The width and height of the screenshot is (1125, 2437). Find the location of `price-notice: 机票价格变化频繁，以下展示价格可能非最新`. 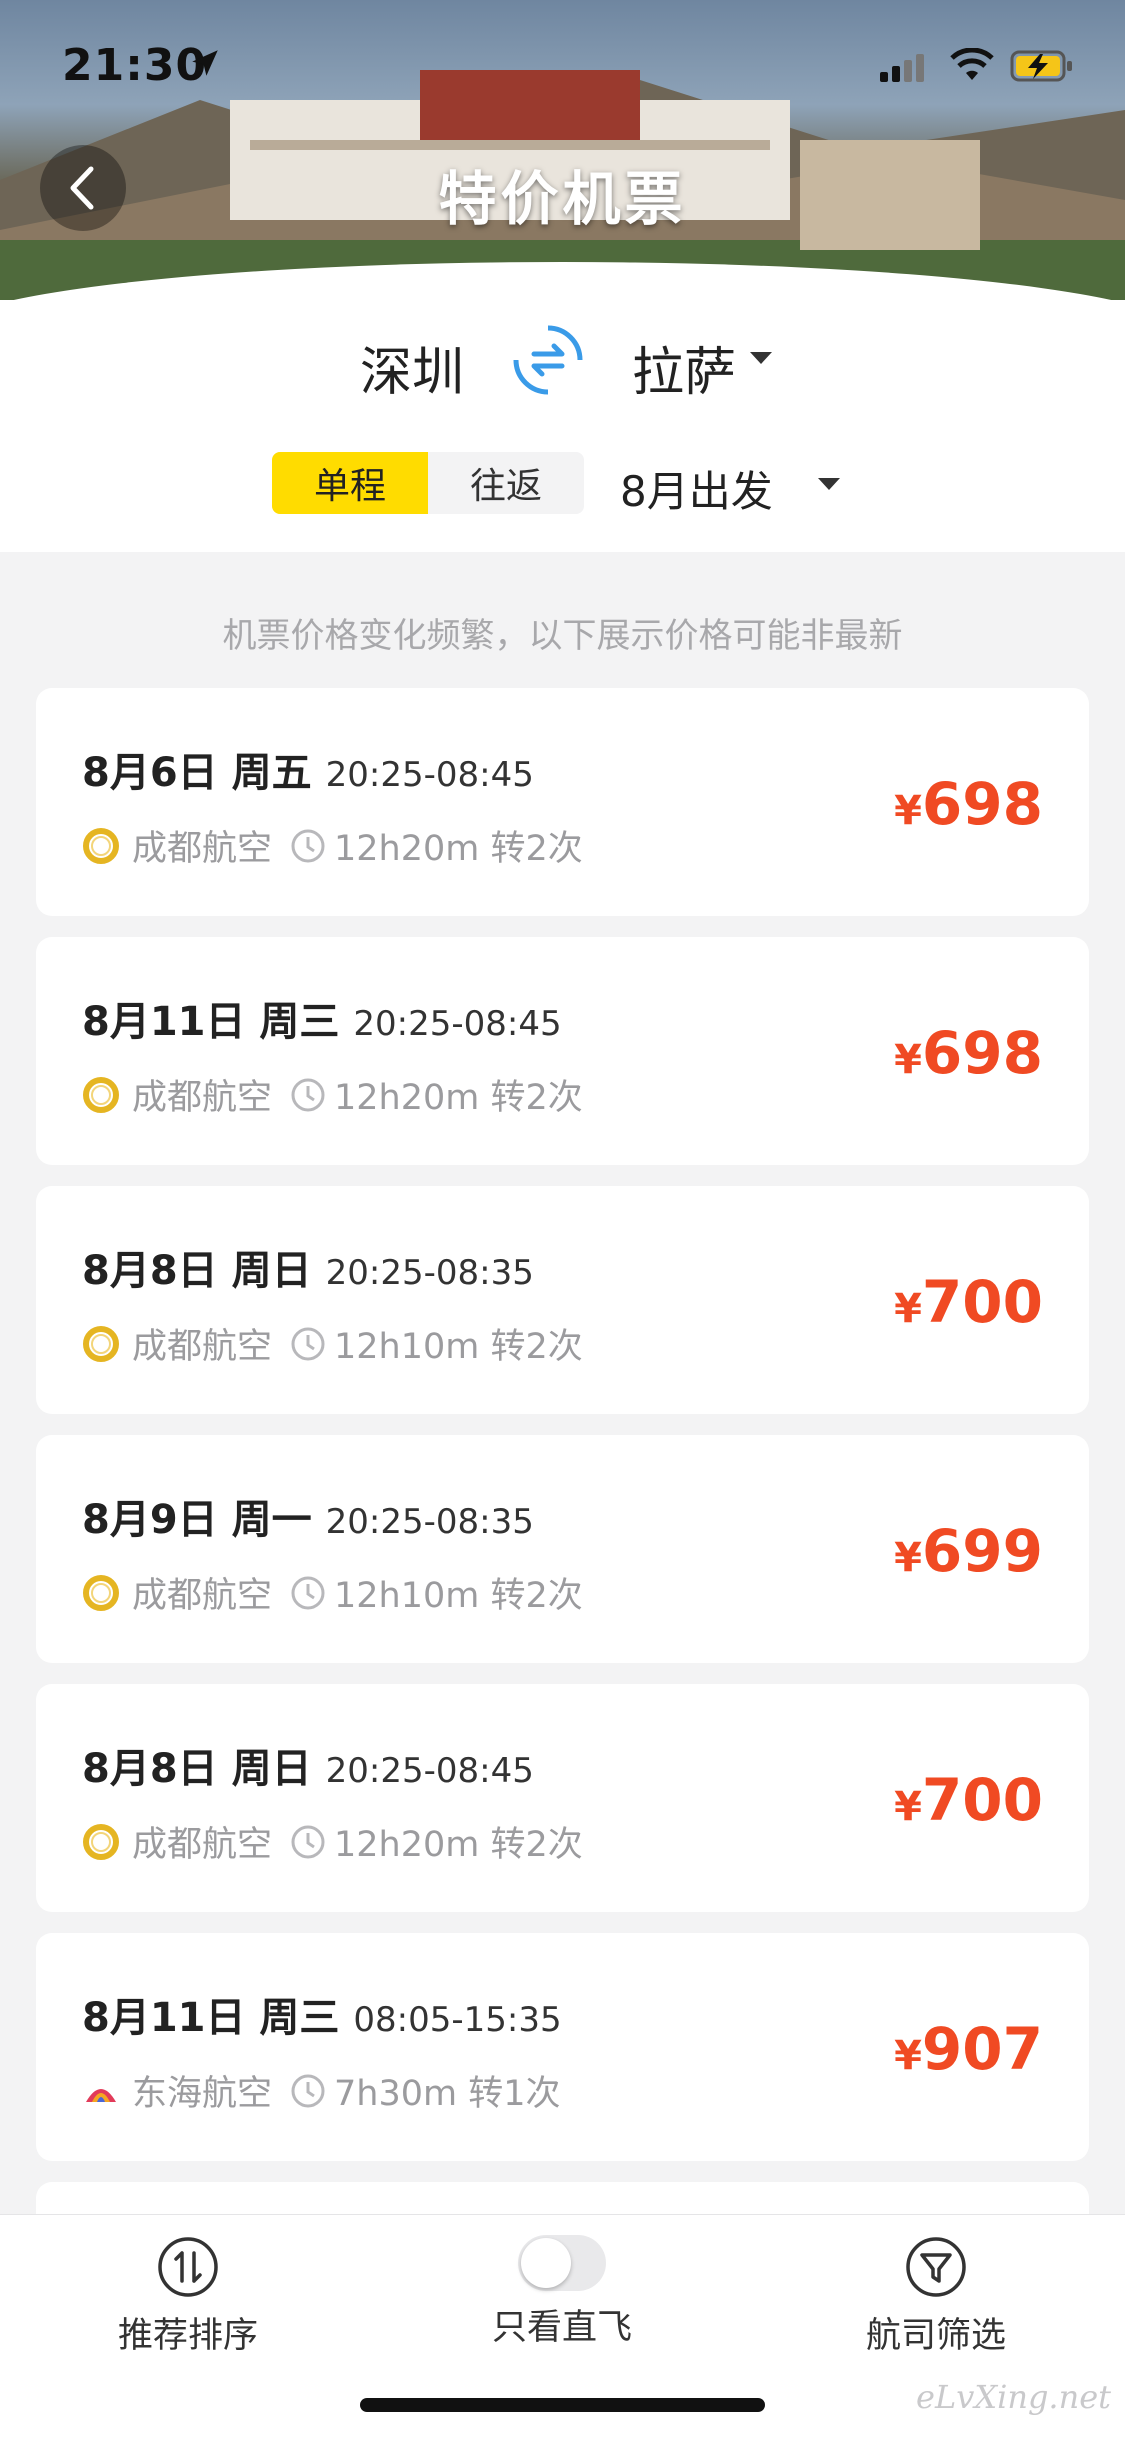

price-notice: 机票价格变化频繁，以下展示价格可能非最新 is located at coordinates (562, 636).